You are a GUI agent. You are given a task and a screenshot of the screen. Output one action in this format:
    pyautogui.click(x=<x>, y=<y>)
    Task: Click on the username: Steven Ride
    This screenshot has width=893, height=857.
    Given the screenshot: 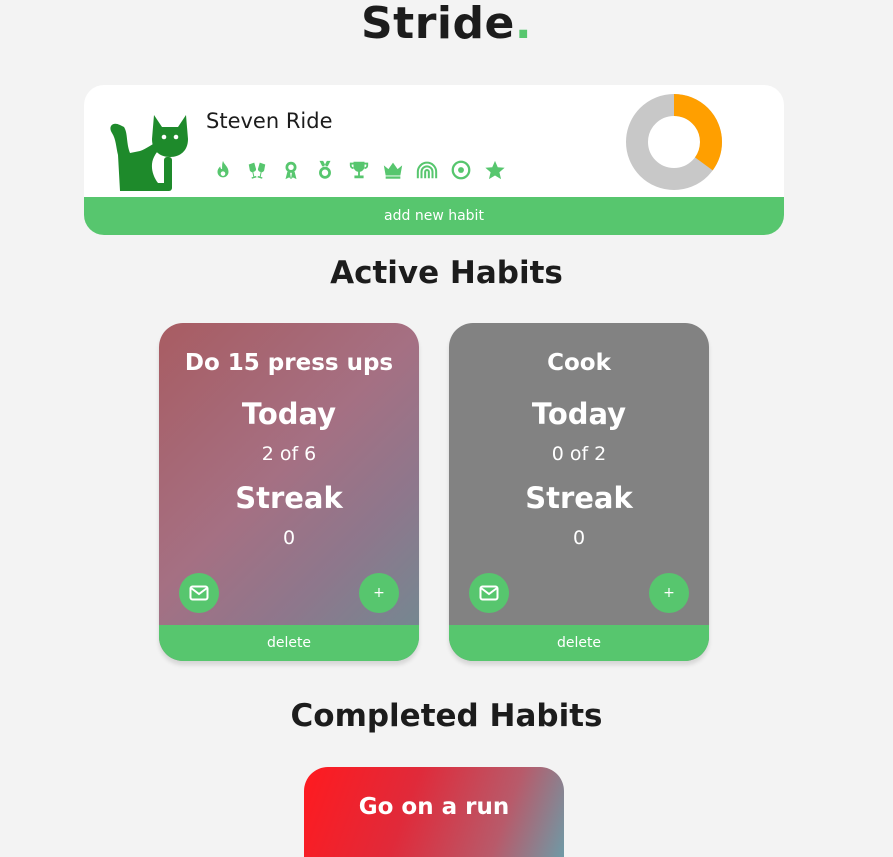 What is the action you would take?
    pyautogui.click(x=269, y=121)
    